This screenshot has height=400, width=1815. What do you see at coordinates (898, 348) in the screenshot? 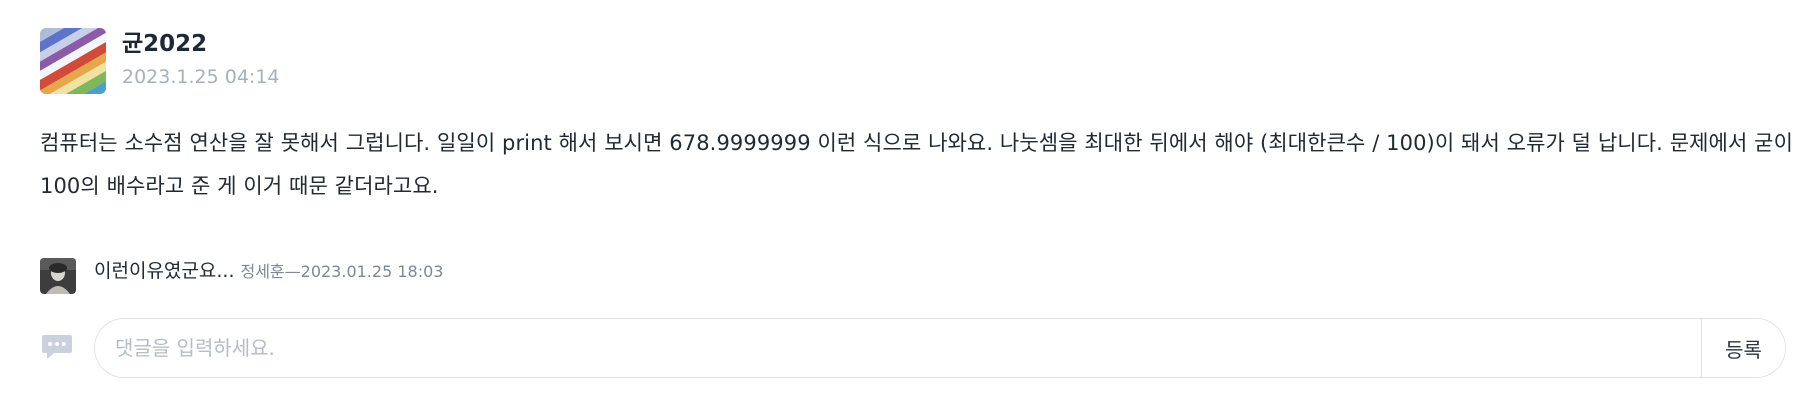
I see `comment-input` at bounding box center [898, 348].